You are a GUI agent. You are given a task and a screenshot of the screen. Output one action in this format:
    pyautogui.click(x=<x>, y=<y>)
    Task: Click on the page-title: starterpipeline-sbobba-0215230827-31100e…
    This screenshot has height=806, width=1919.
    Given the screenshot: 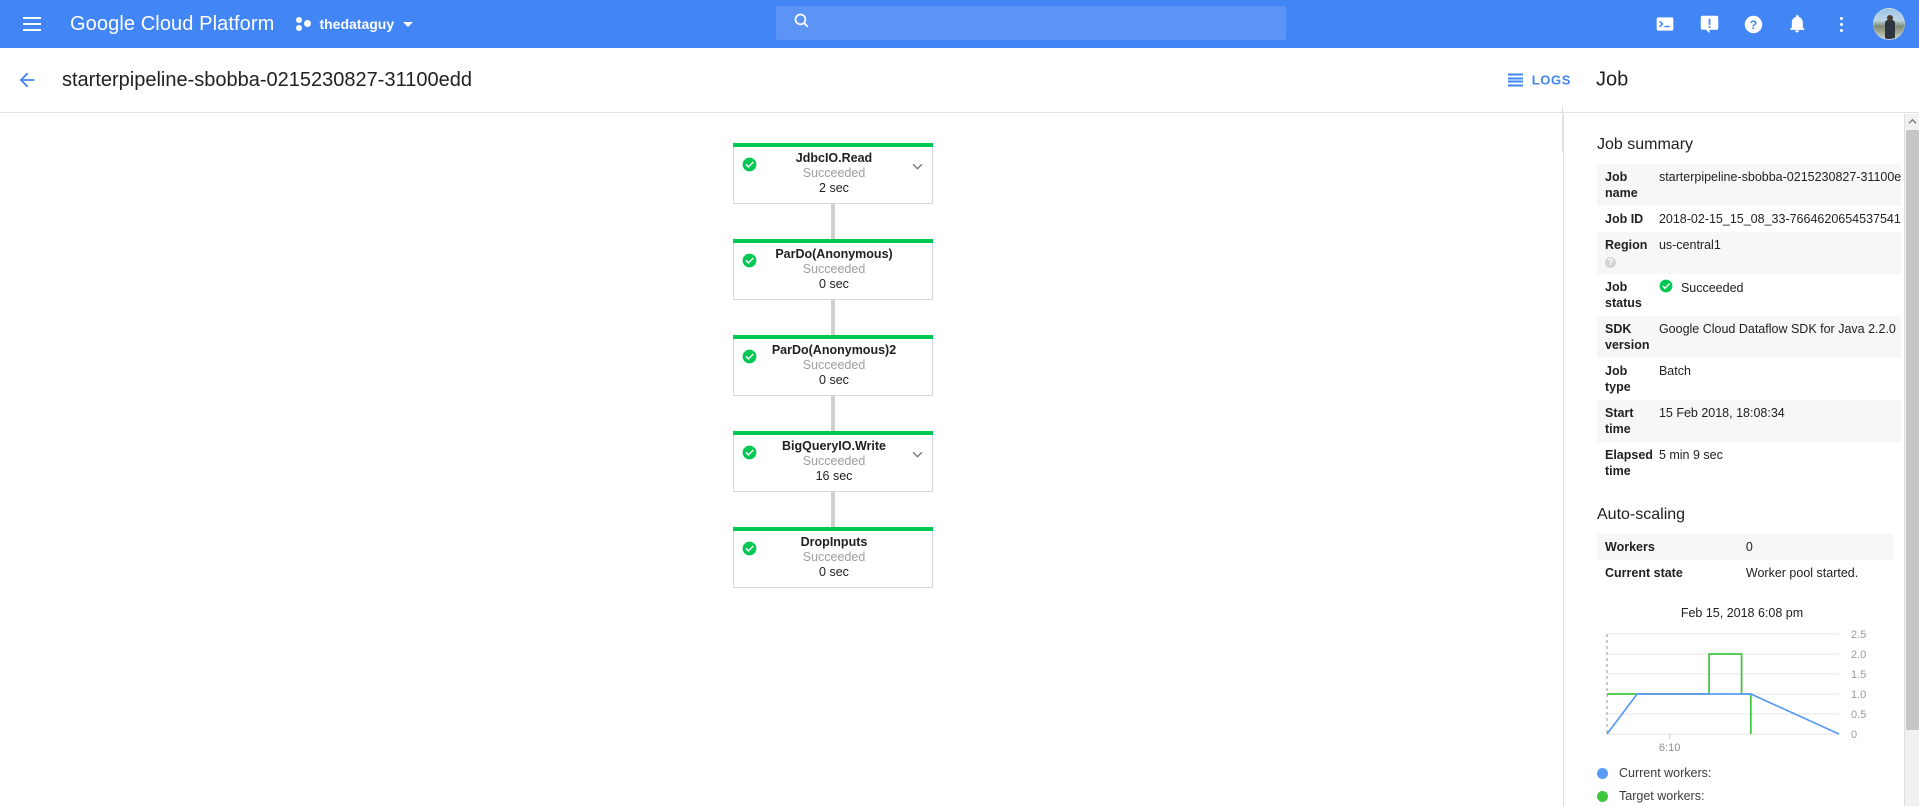 What is the action you would take?
    pyautogui.click(x=267, y=79)
    